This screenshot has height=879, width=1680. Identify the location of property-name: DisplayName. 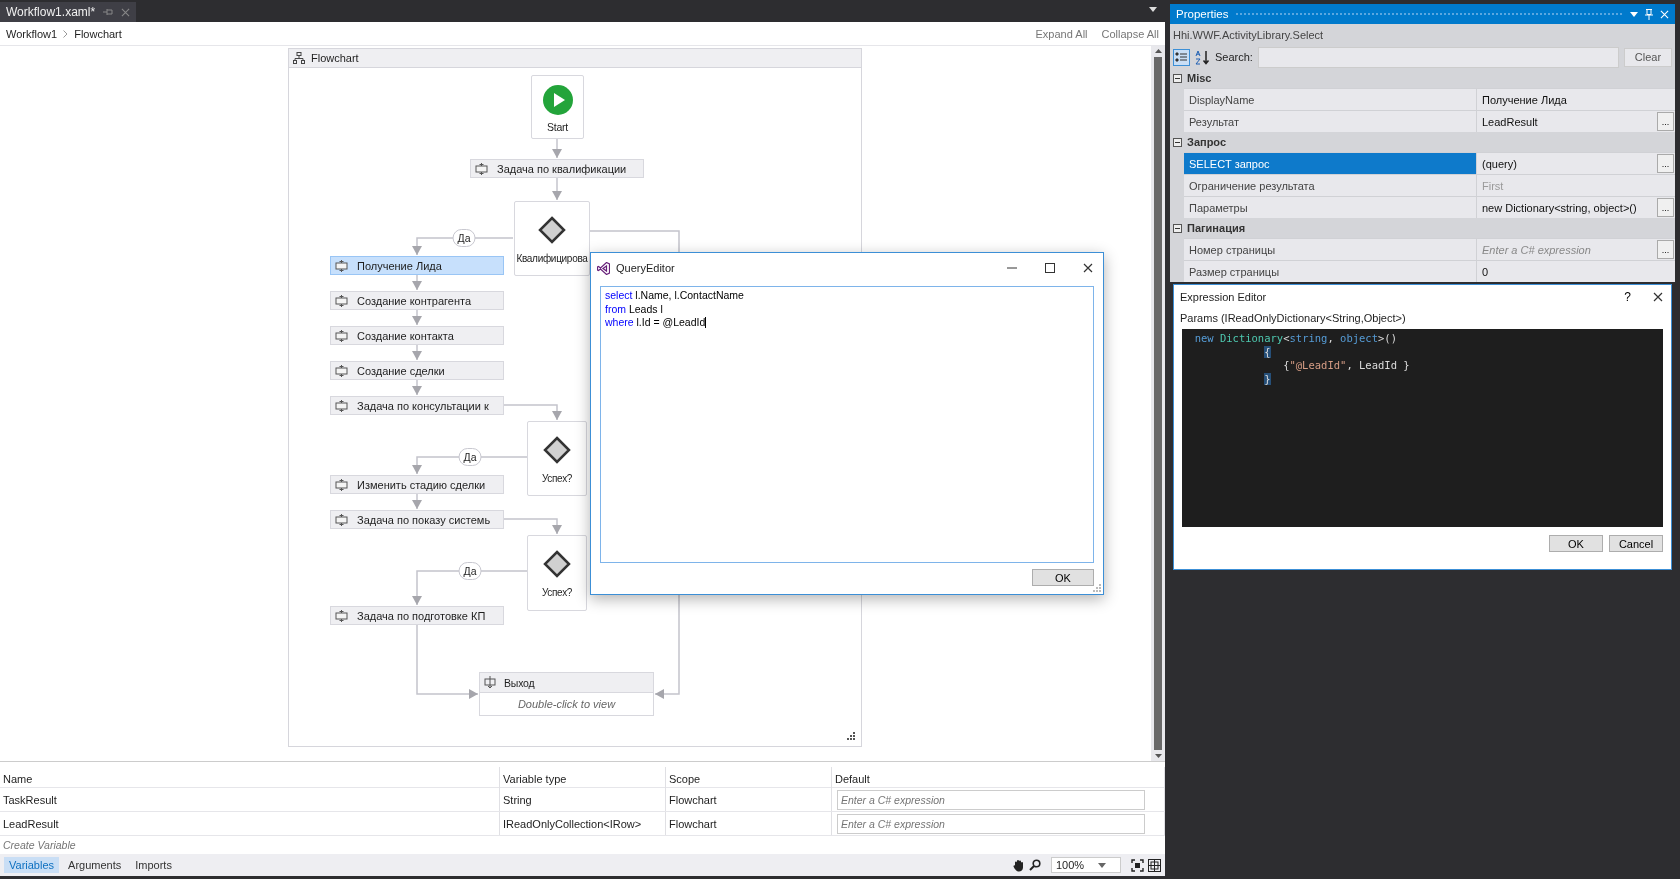
(1330, 99).